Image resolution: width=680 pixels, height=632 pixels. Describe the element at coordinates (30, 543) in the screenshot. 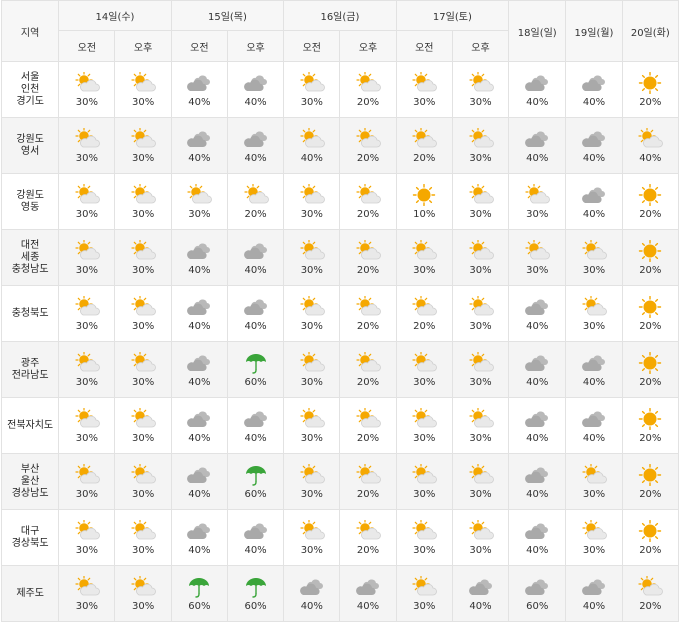

I see `region-name: 경상북도` at that location.